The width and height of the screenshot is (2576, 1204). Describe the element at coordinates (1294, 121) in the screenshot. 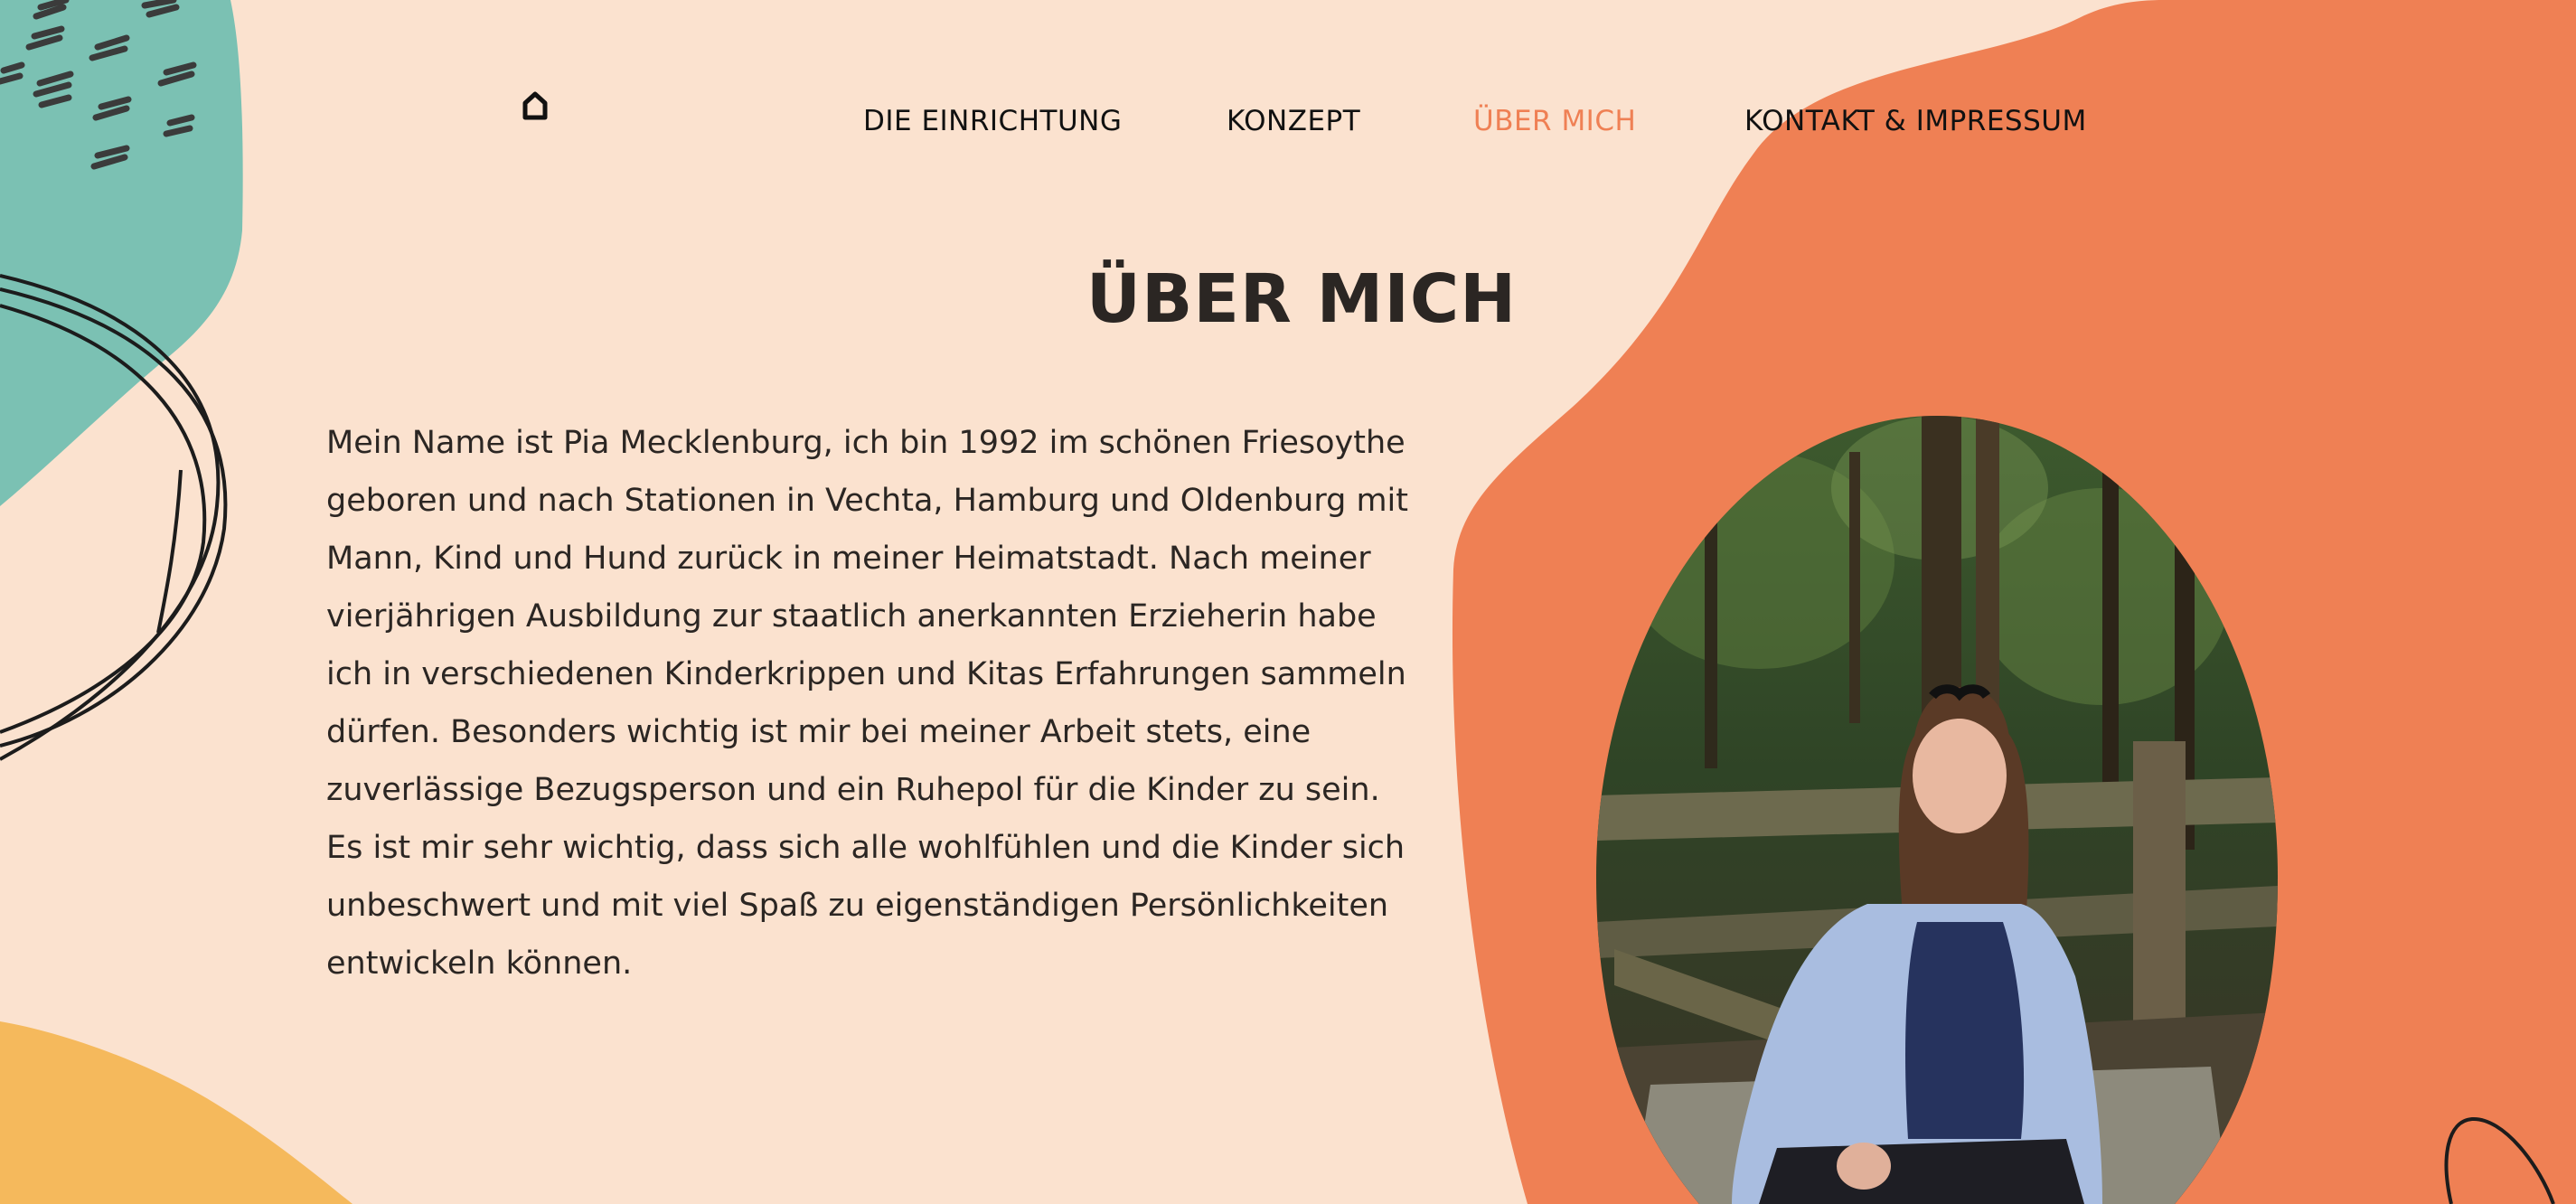

I see `nav-item-konzept: KONZEPT` at that location.